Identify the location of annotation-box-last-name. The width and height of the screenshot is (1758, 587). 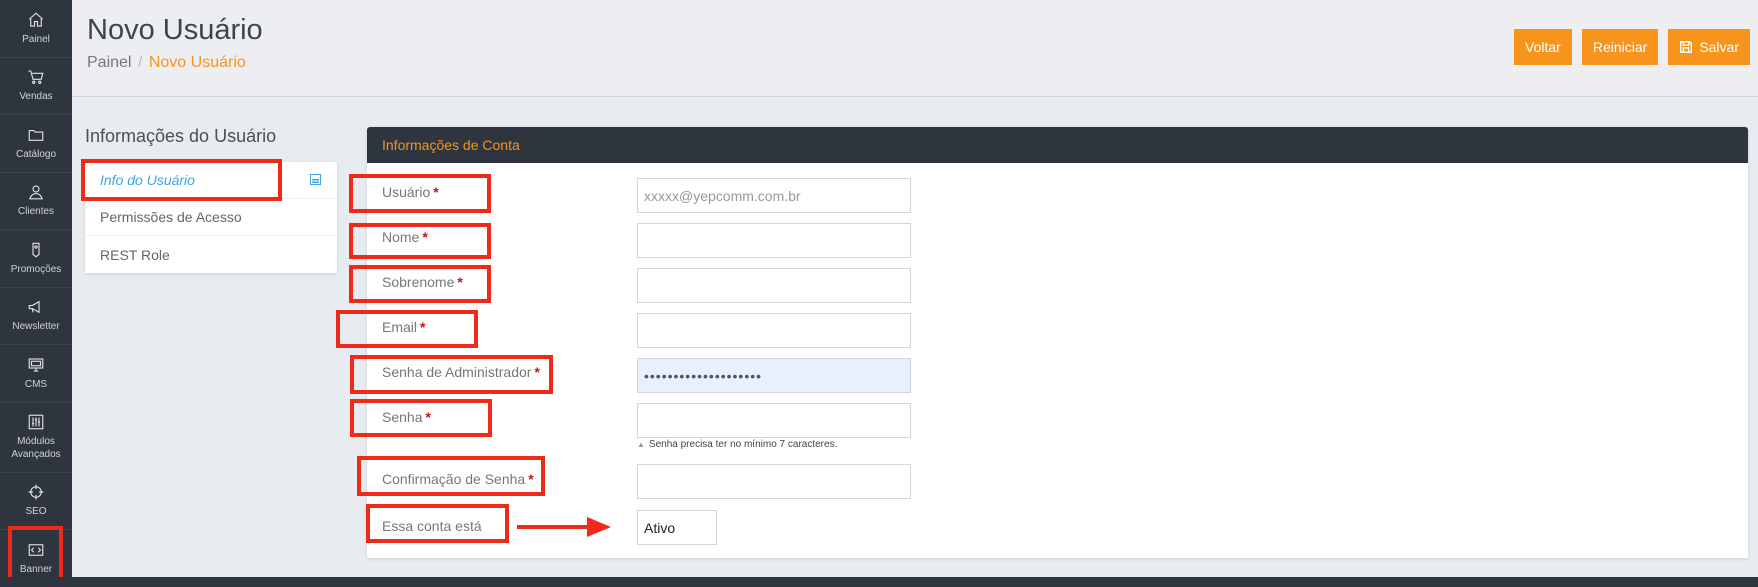
(420, 284).